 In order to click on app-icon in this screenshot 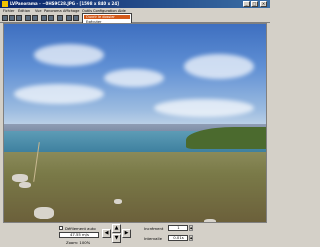, I will do `click(5, 4)`.